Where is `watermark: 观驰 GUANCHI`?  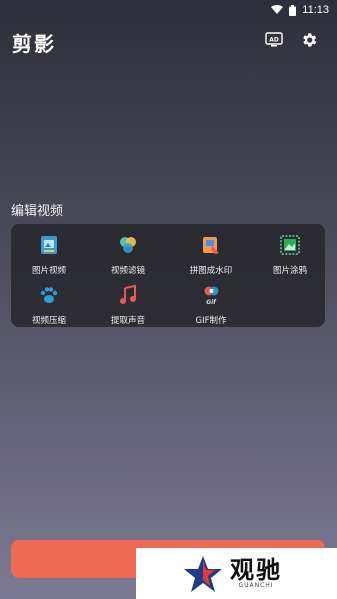
watermark: 观驰 GUANCHI is located at coordinates (236, 573).